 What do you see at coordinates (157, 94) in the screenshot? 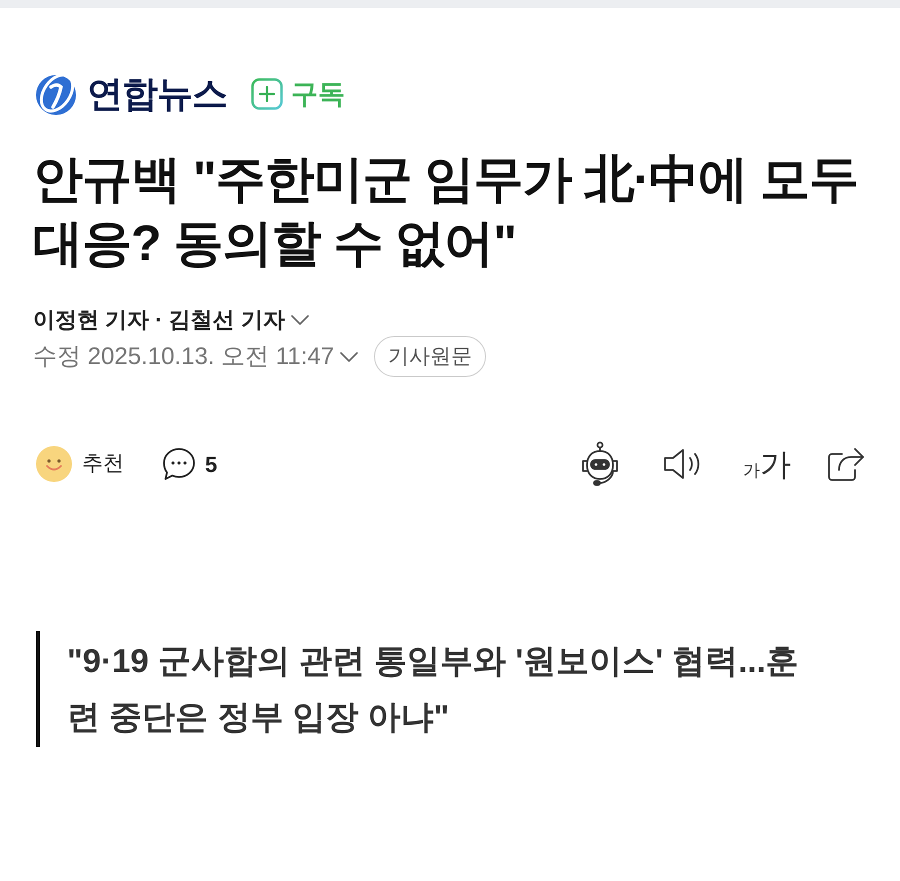
I see `publisher-name: 연합뉴스` at bounding box center [157, 94].